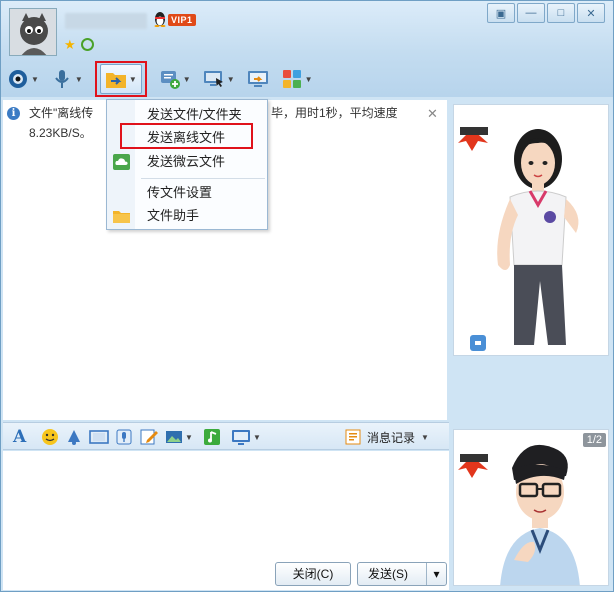 The height and width of the screenshot is (592, 614). What do you see at coordinates (313, 574) in the screenshot?
I see `close-button: 关闭(C)` at bounding box center [313, 574].